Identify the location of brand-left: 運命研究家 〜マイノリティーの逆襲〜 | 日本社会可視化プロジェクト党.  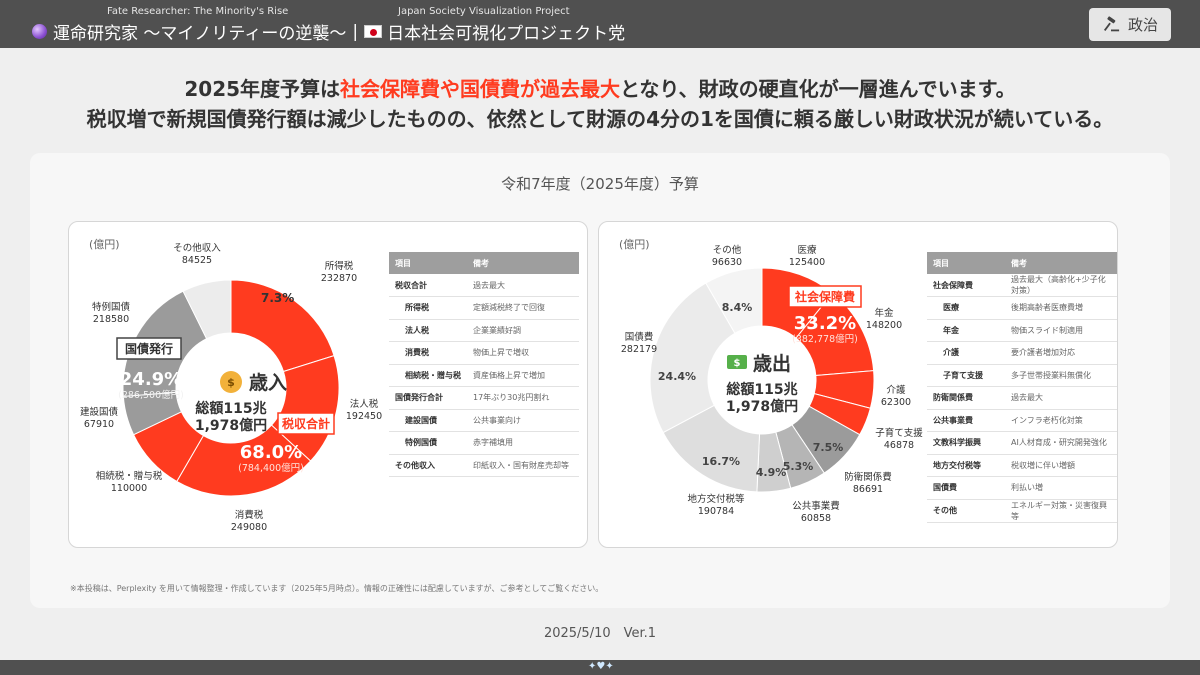
(328, 31).